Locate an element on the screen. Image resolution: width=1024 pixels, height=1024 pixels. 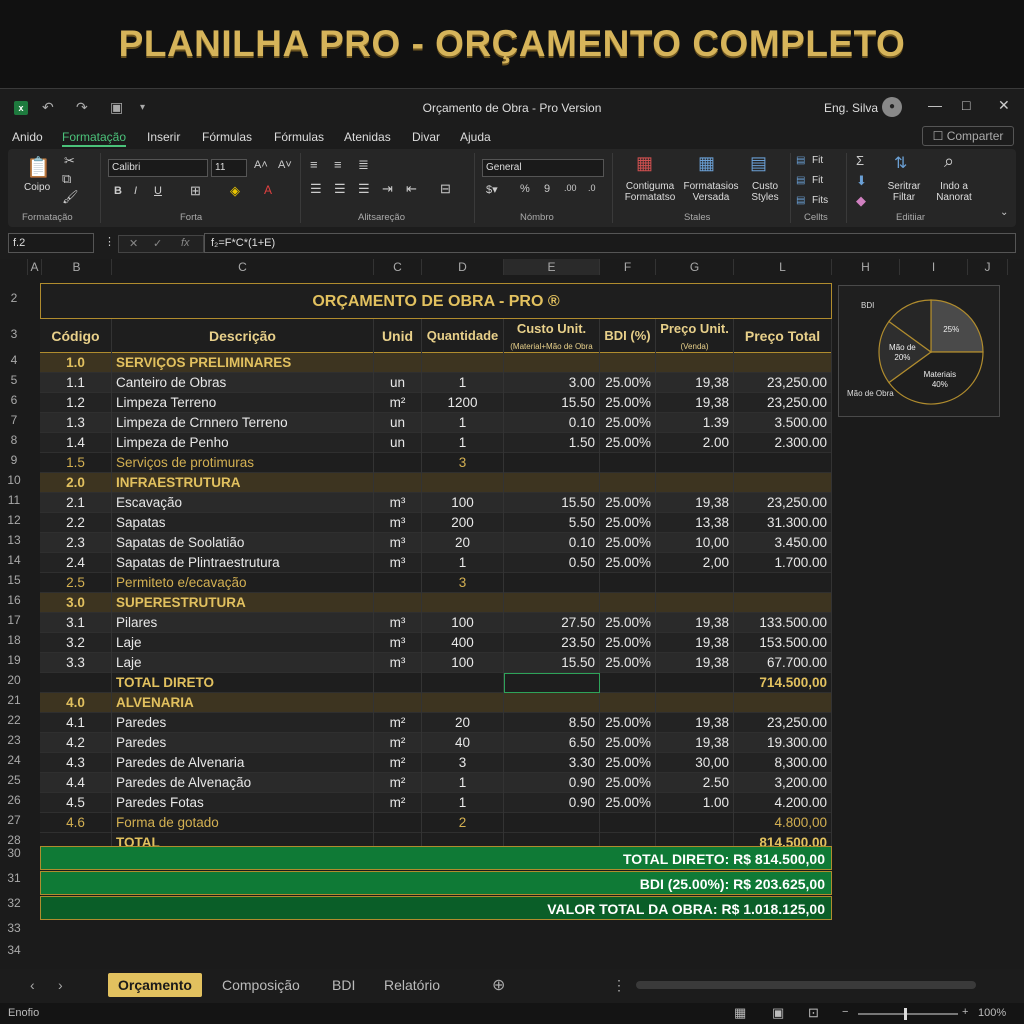
tabs-options-icon: ⋮ is located at coordinates (619, 985).